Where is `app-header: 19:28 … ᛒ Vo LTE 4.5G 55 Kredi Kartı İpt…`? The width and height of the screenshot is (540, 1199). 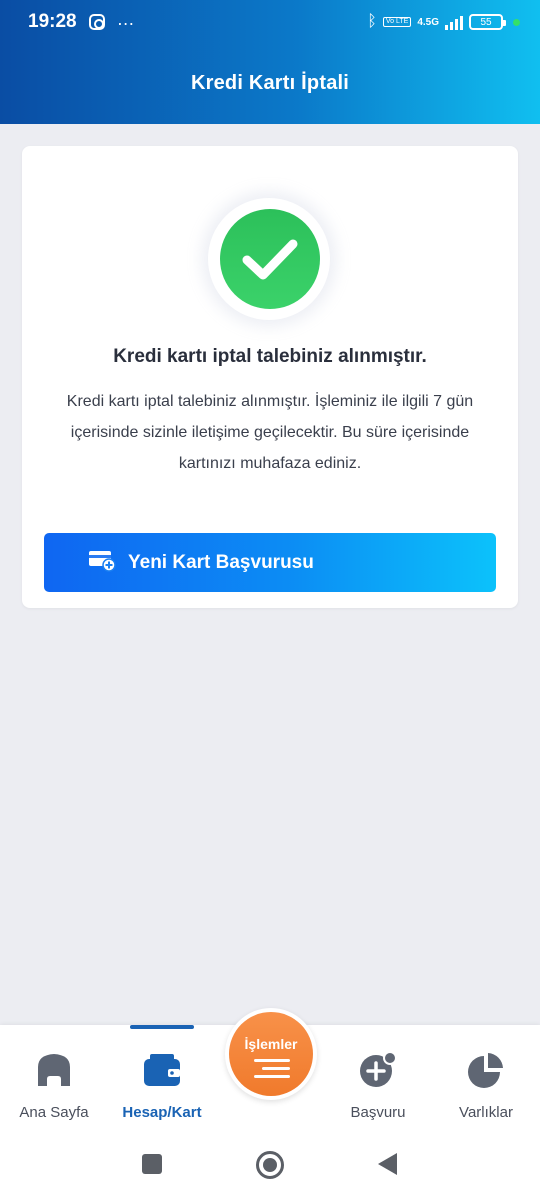 app-header: 19:28 … ᛒ Vo LTE 4.5G 55 Kredi Kartı İpt… is located at coordinates (270, 62).